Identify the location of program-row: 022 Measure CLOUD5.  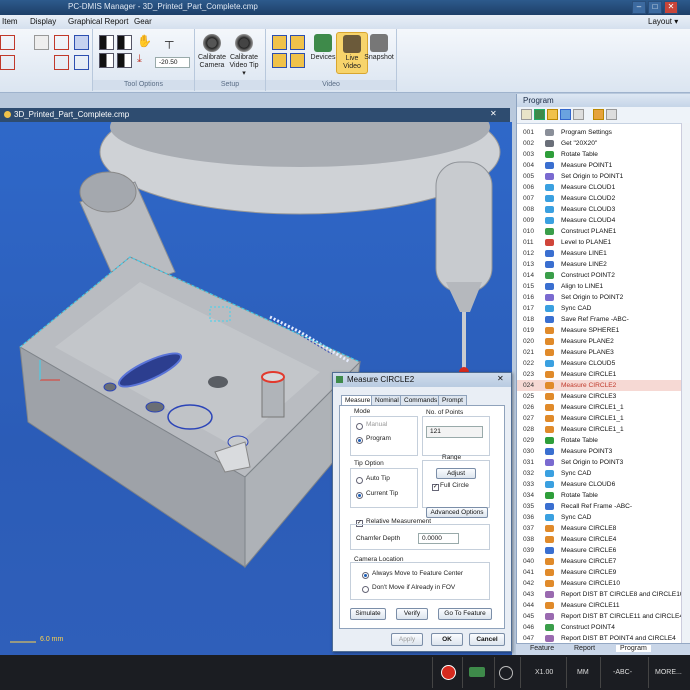
(599, 363).